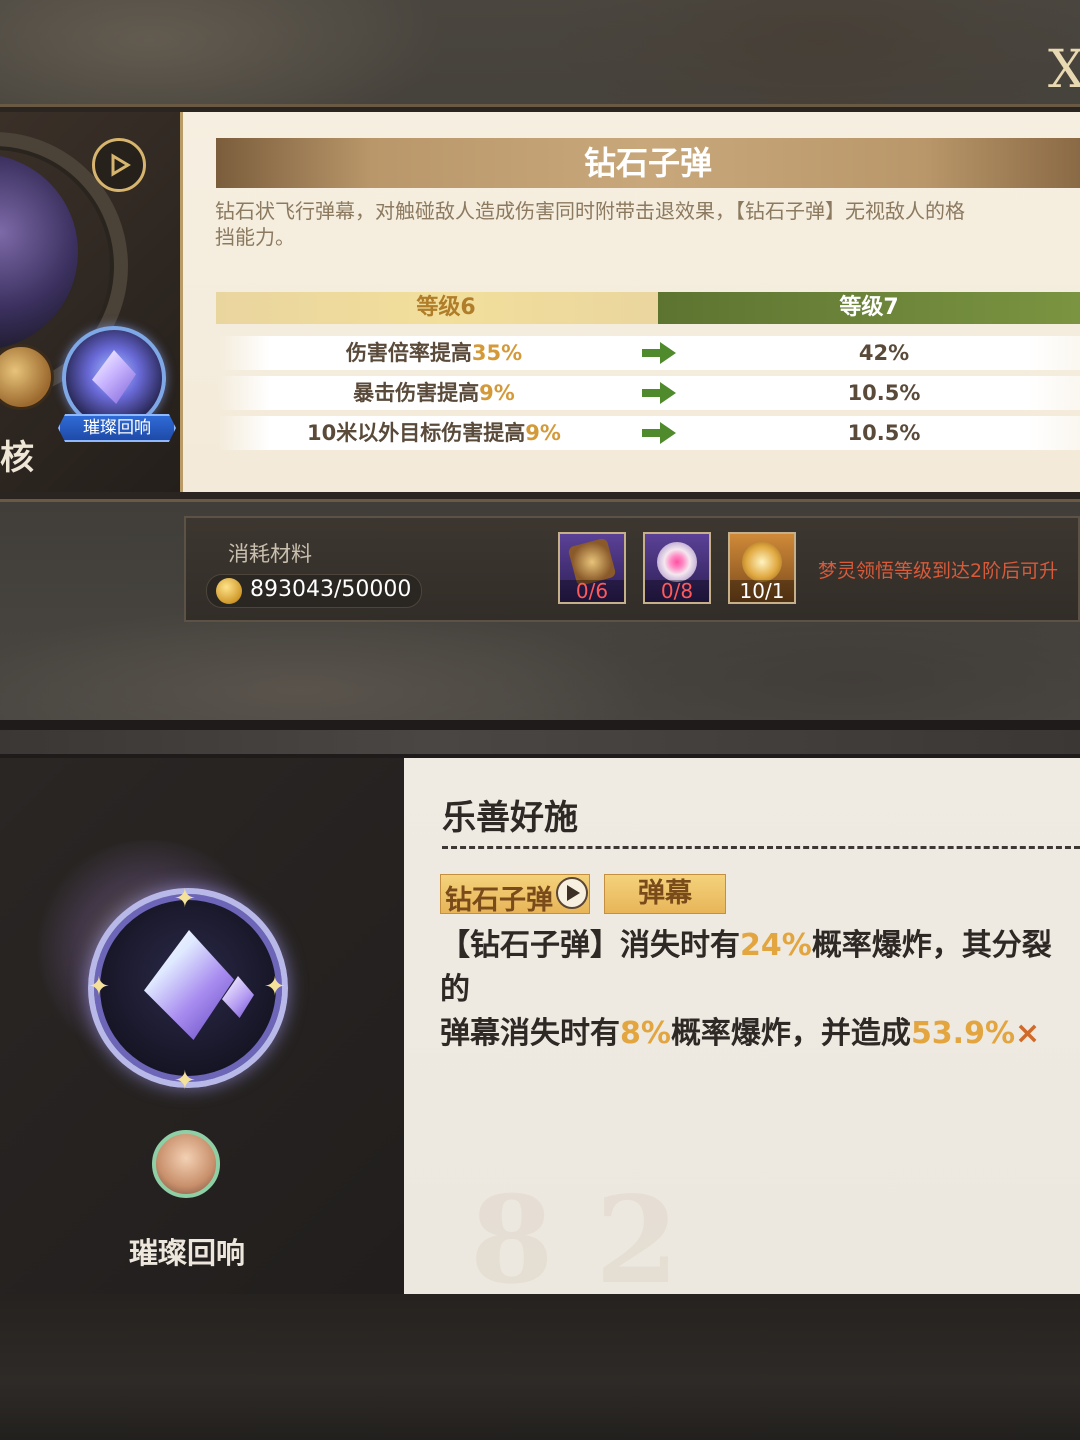 Image resolution: width=1080 pixels, height=1440 pixels. What do you see at coordinates (762, 562) in the screenshot?
I see `gold-pouch-icon` at bounding box center [762, 562].